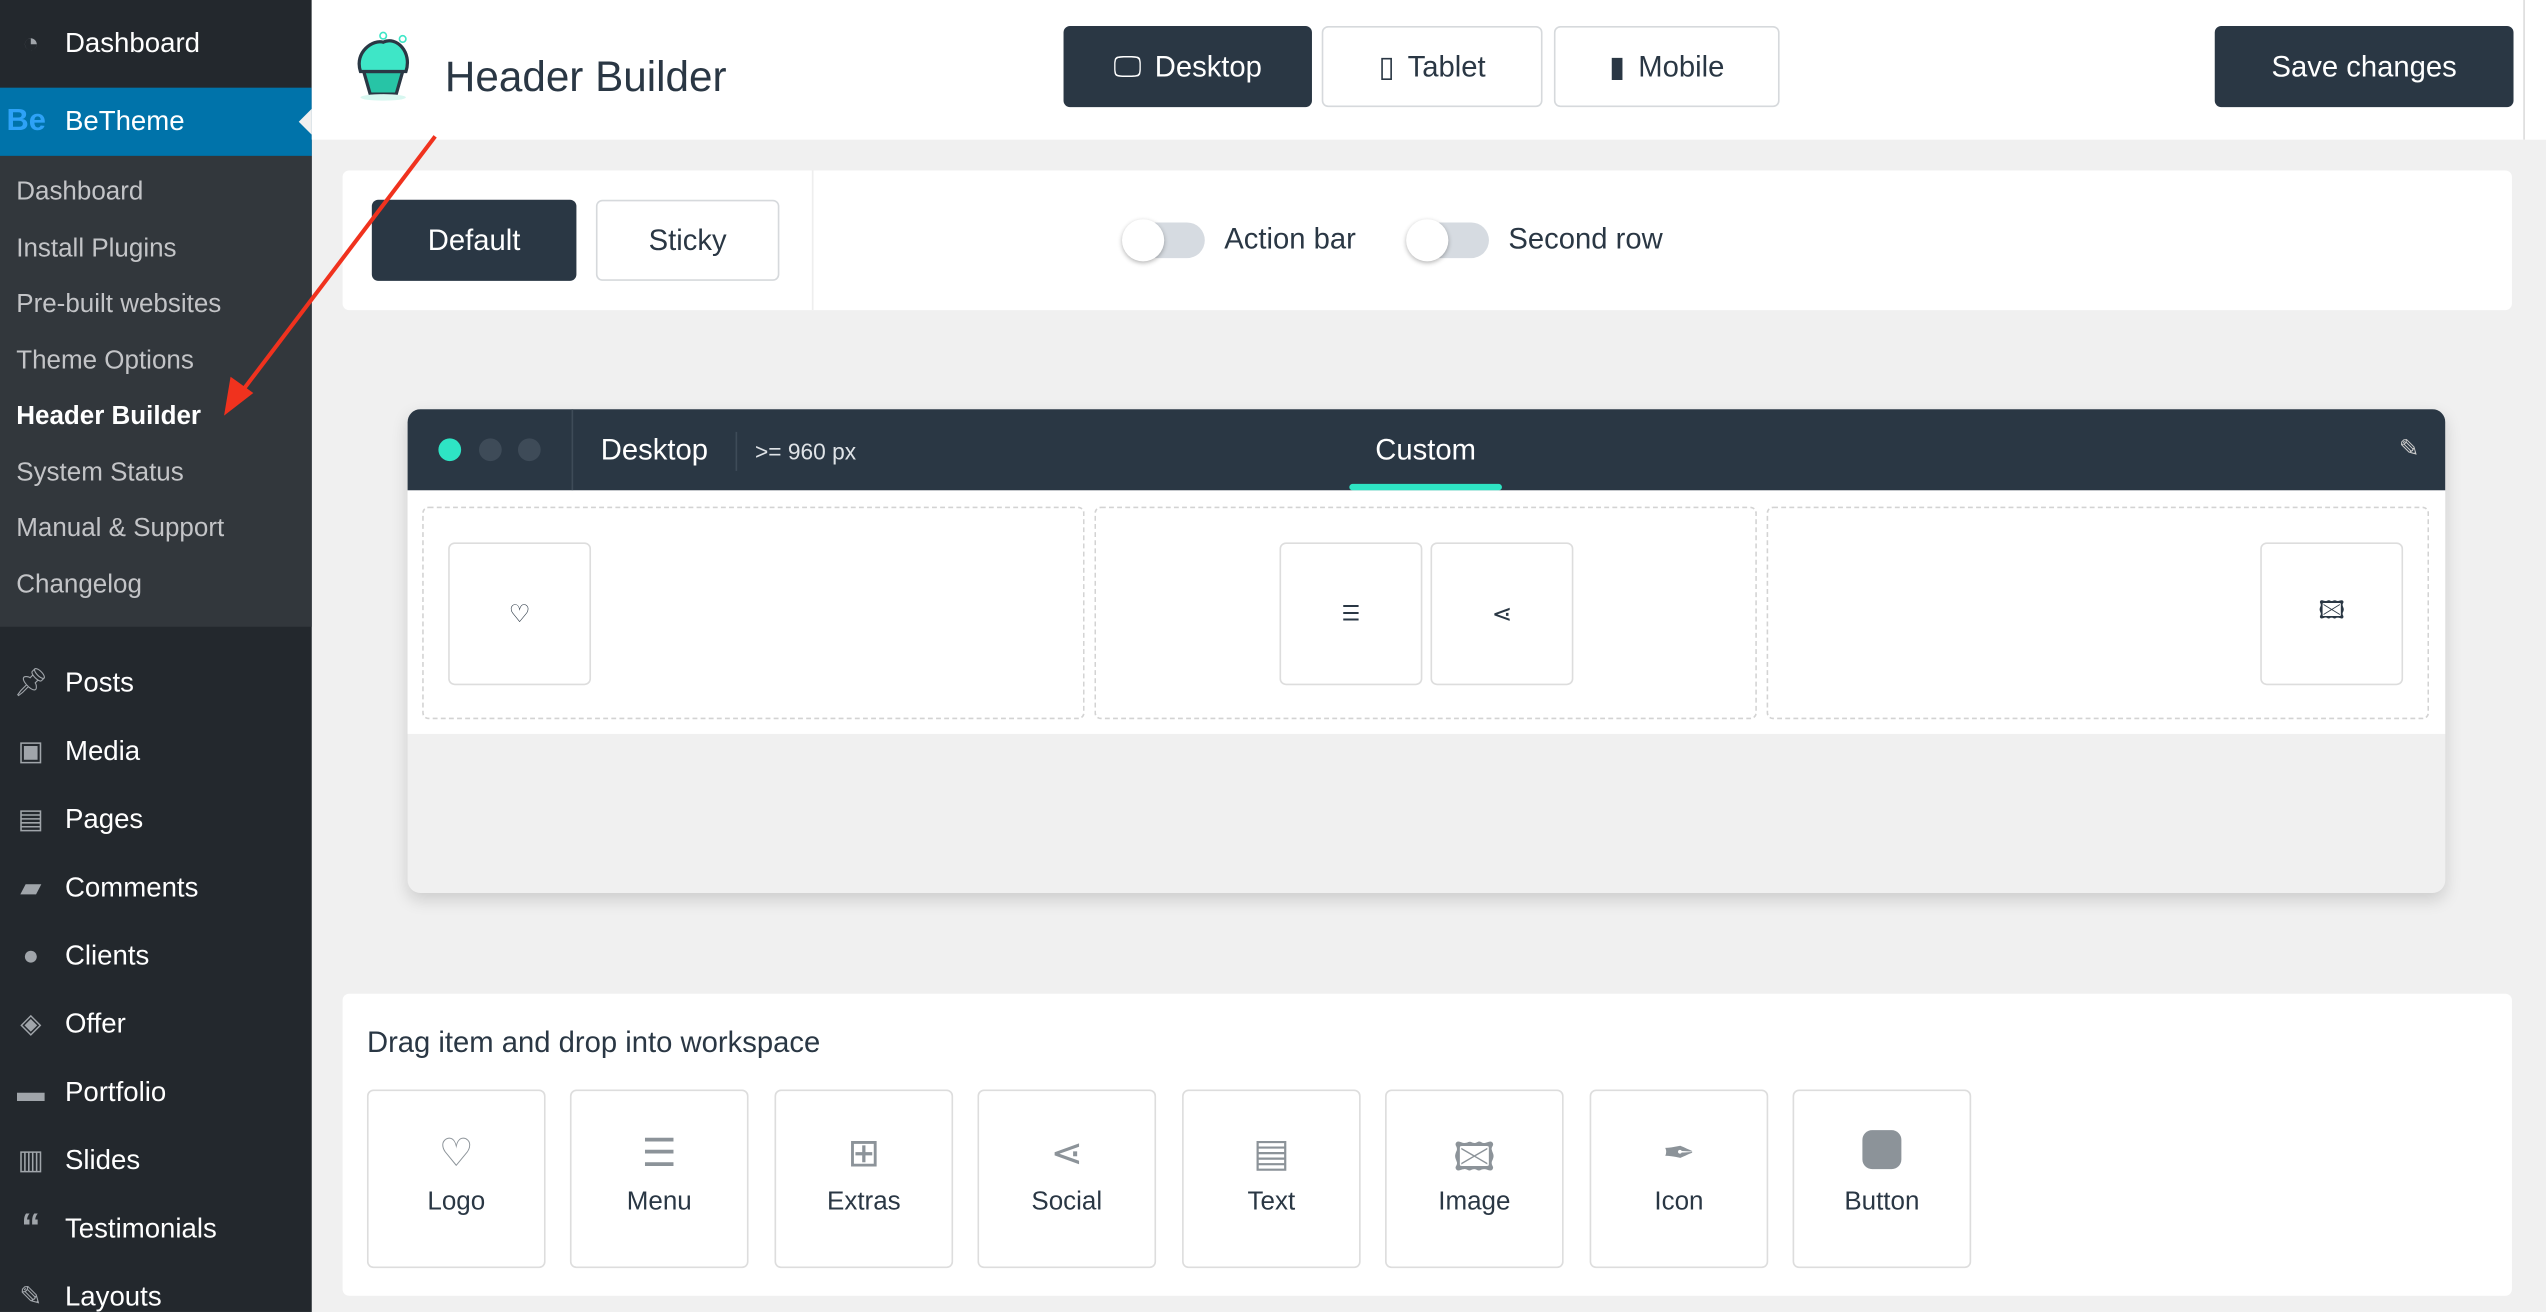  Describe the element at coordinates (1067, 1153) in the screenshot. I see `share-icon: ⋖` at that location.